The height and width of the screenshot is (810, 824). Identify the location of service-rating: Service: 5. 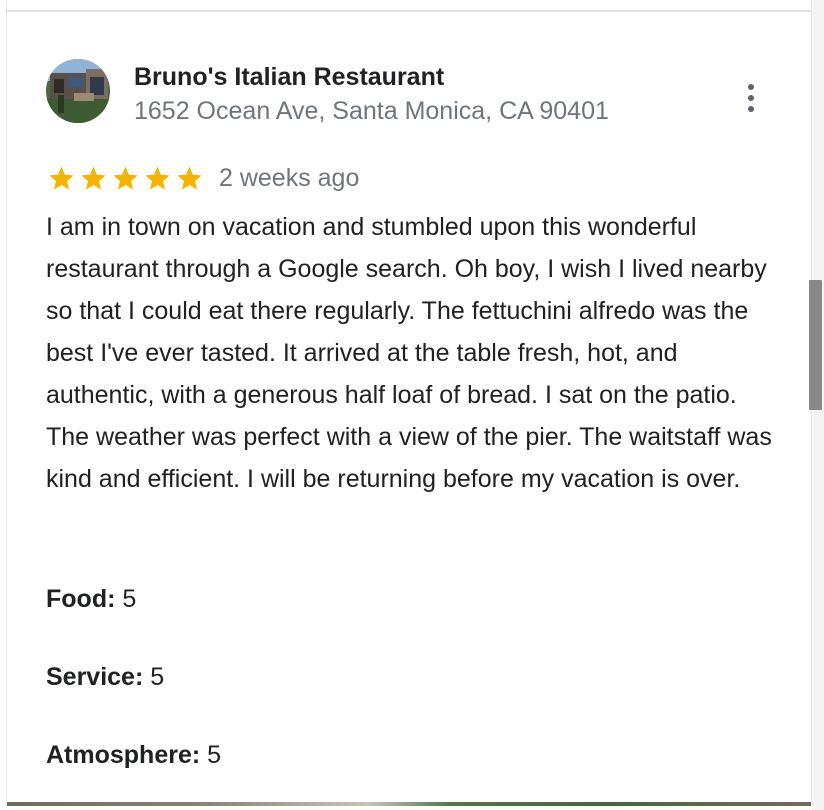
(105, 677).